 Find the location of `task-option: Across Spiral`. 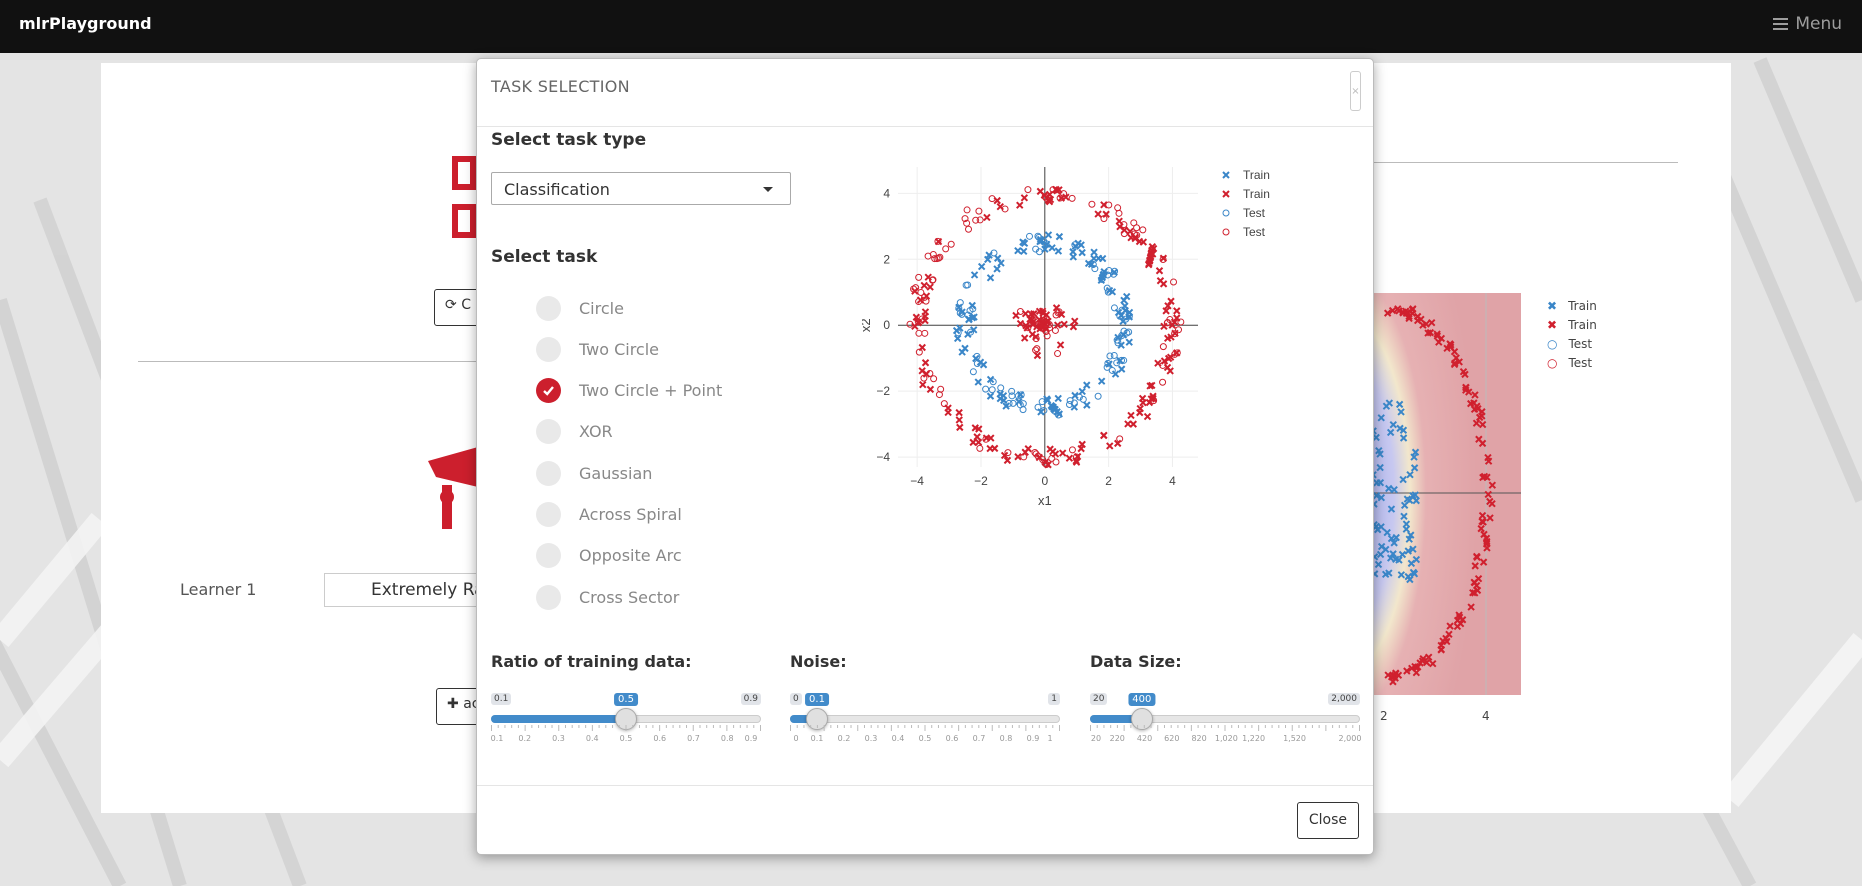

task-option: Across Spiral is located at coordinates (609, 515).